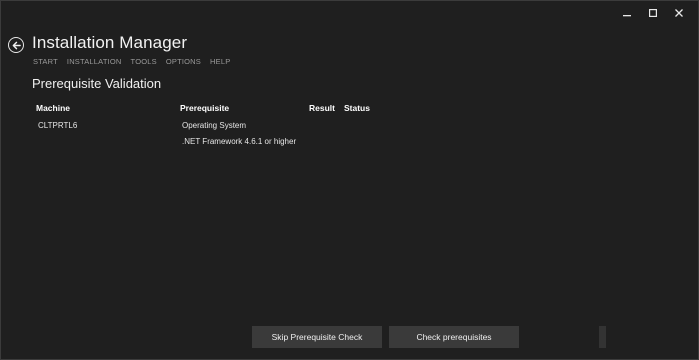 This screenshot has width=699, height=360. What do you see at coordinates (357, 108) in the screenshot?
I see `column-header-status: Status` at bounding box center [357, 108].